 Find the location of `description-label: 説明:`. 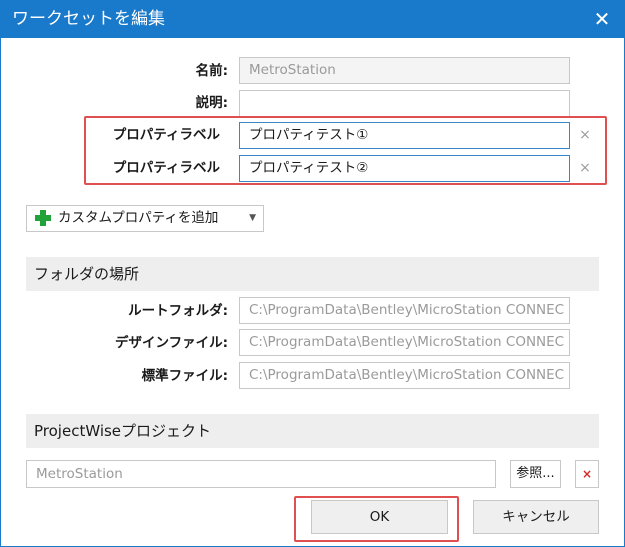

description-label: 説明: is located at coordinates (211, 103).